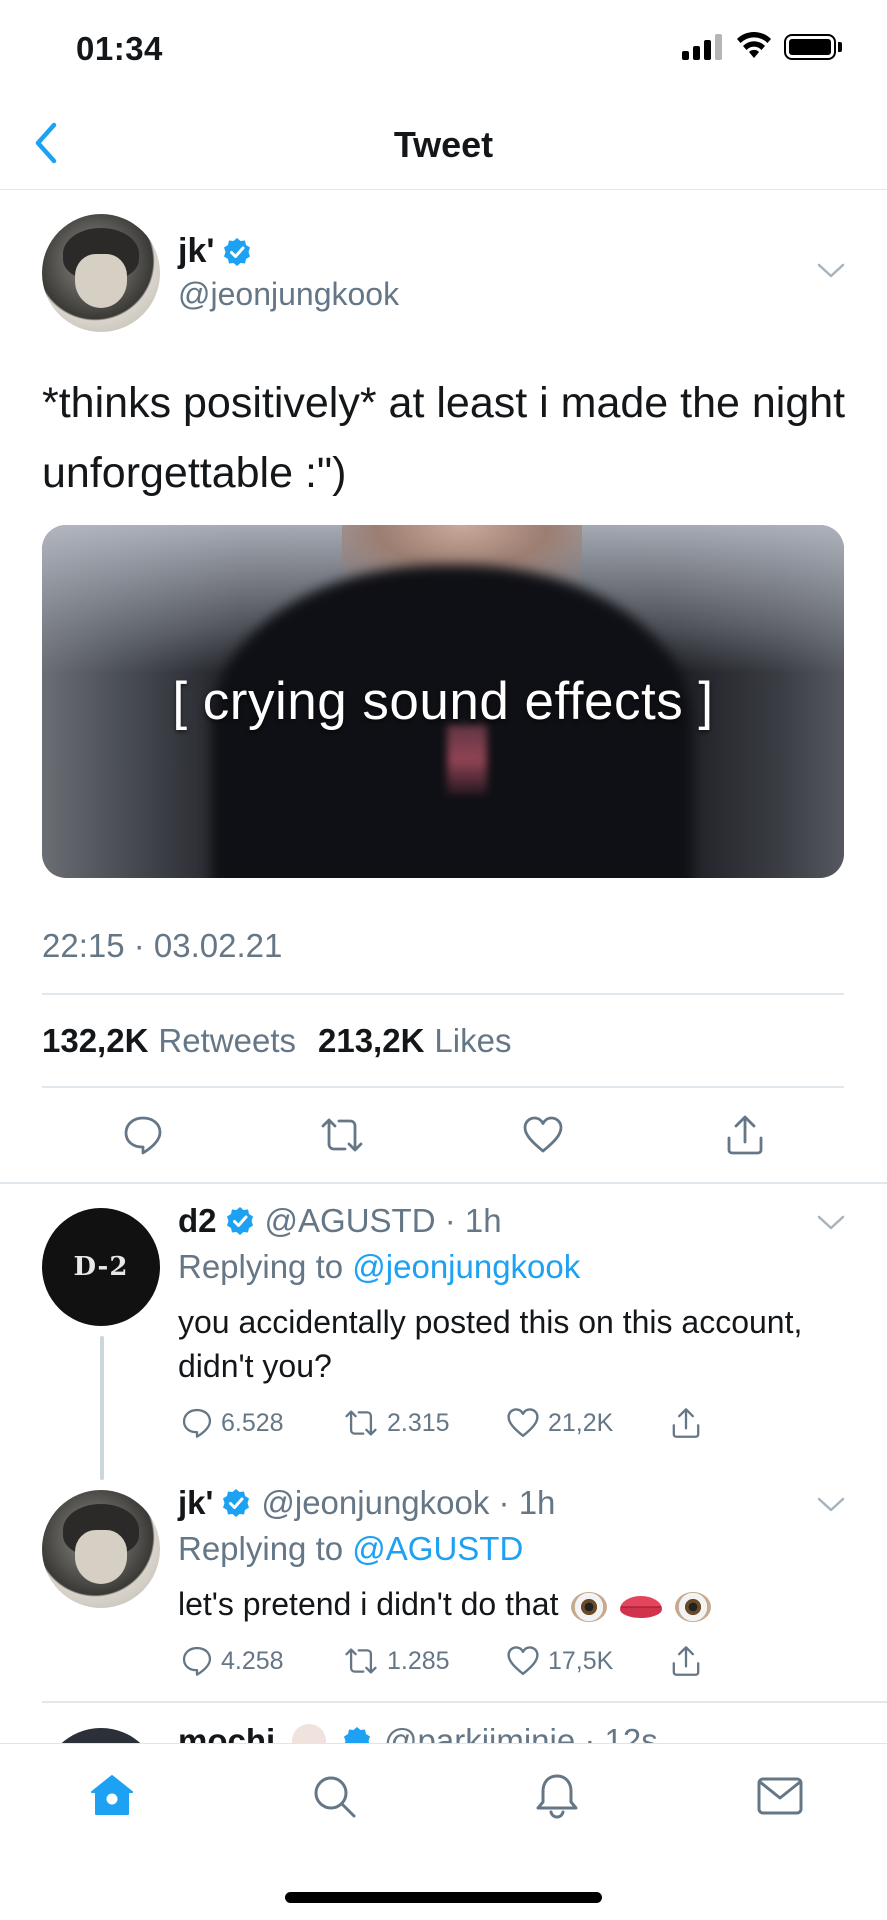  Describe the element at coordinates (521, 1733) in the screenshot. I see `reply-handle: @parkjiminie · 12s` at that location.